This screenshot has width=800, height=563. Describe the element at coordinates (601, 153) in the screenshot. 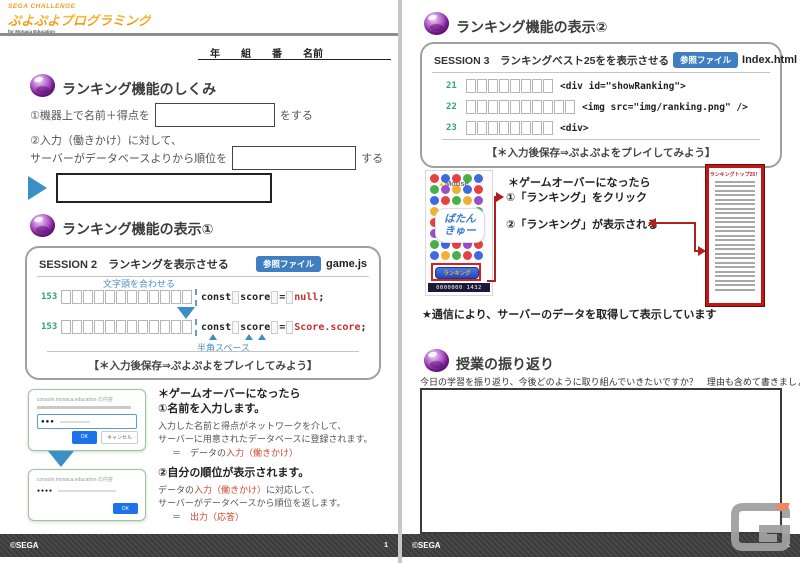

I see `play-note: 【＊入力後保存⇒ぷよぷよをプレイしてみよう】` at that location.